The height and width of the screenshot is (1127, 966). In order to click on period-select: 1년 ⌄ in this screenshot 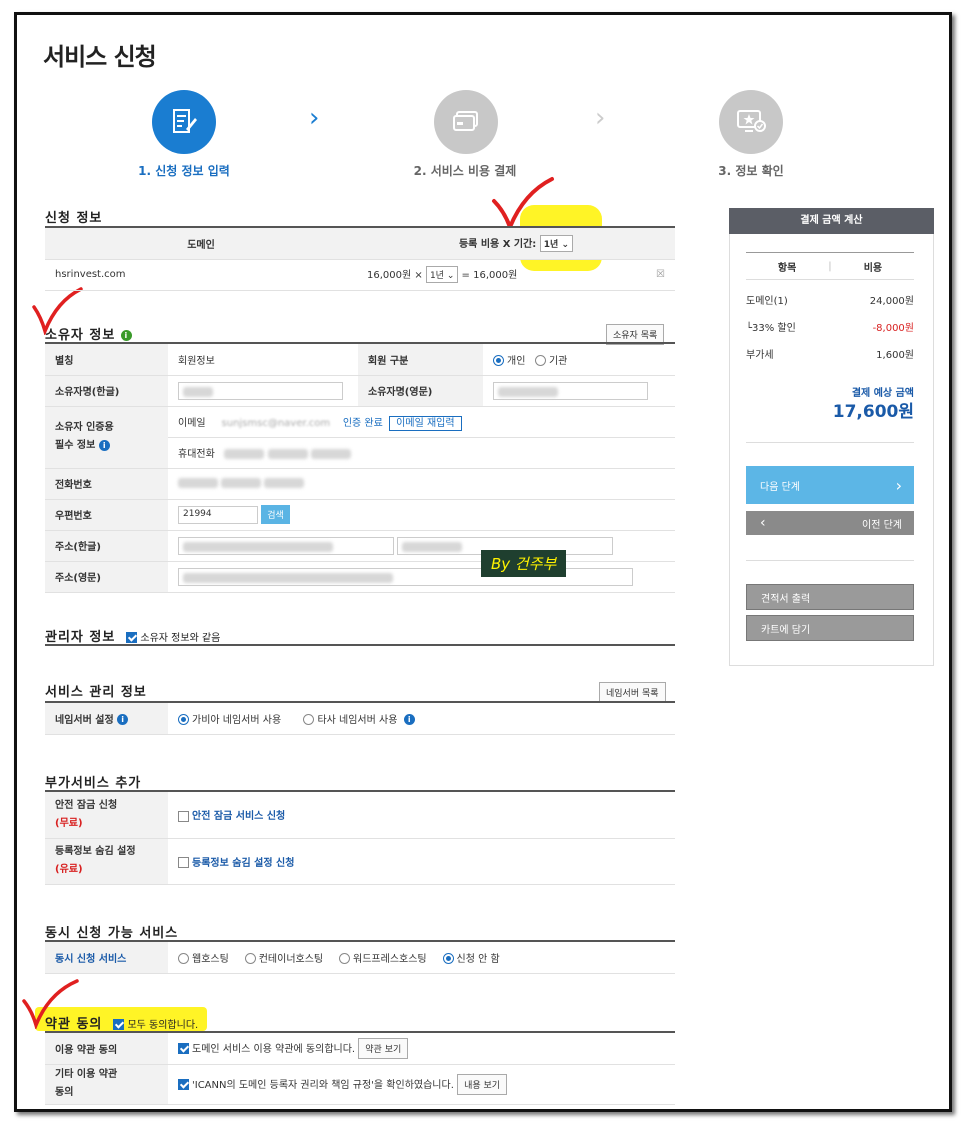, I will do `click(556, 243)`.